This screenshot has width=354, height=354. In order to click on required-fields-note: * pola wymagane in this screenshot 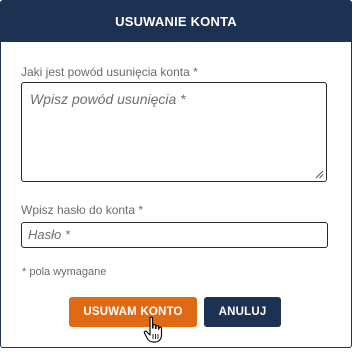, I will do `click(64, 272)`.